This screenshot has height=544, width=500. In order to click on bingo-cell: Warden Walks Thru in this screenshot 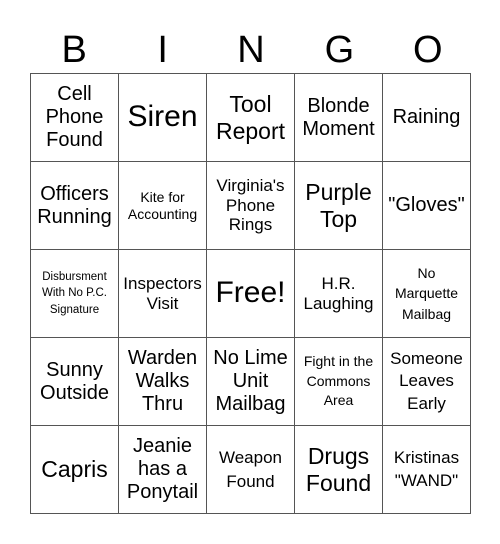, I will do `click(163, 382)`.